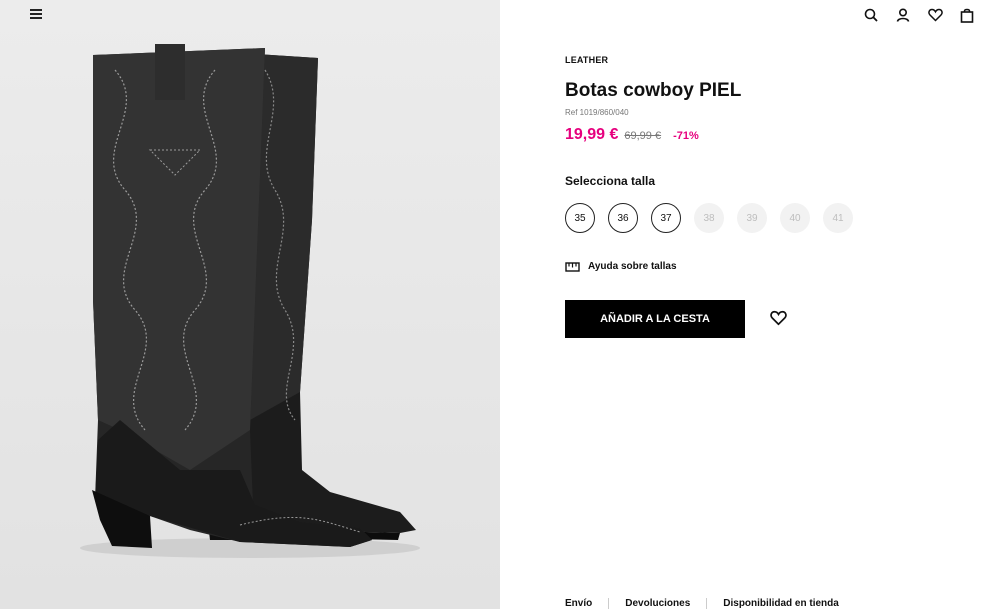 The height and width of the screenshot is (609, 988). What do you see at coordinates (752, 218) in the screenshot?
I see `size-option-39: 39` at bounding box center [752, 218].